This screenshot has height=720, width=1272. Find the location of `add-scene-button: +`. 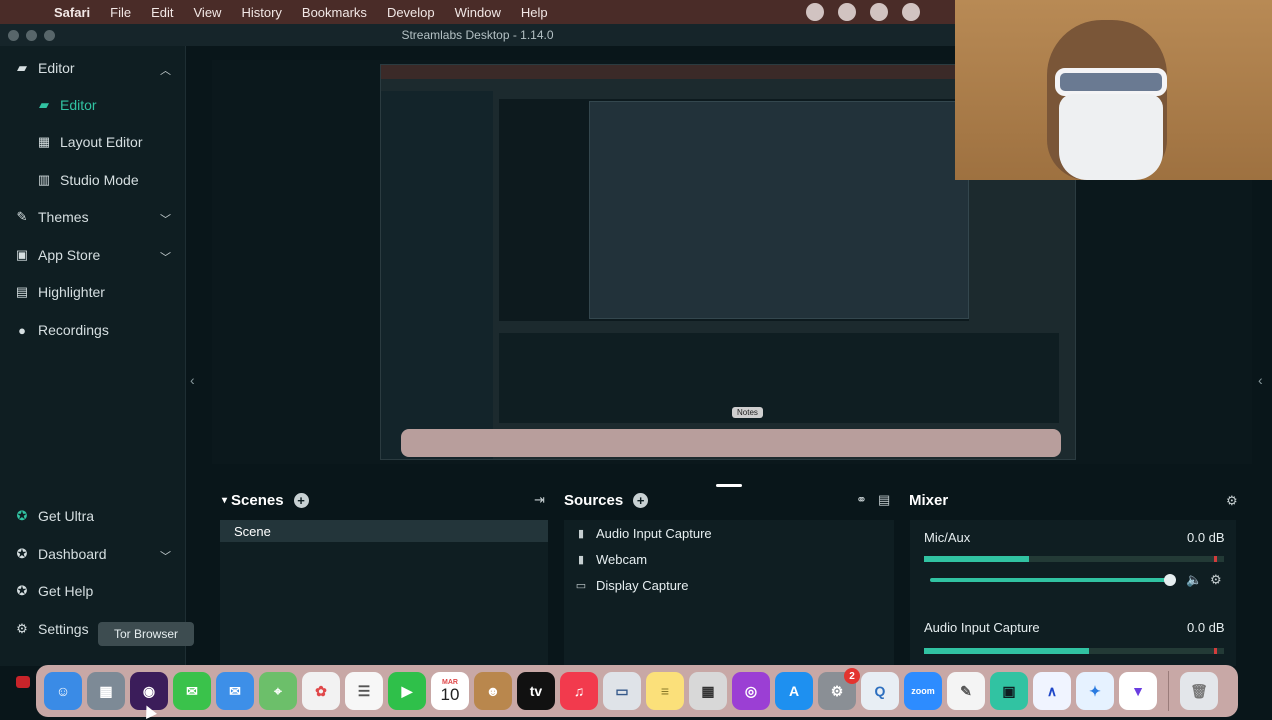

add-scene-button: + is located at coordinates (301, 500).